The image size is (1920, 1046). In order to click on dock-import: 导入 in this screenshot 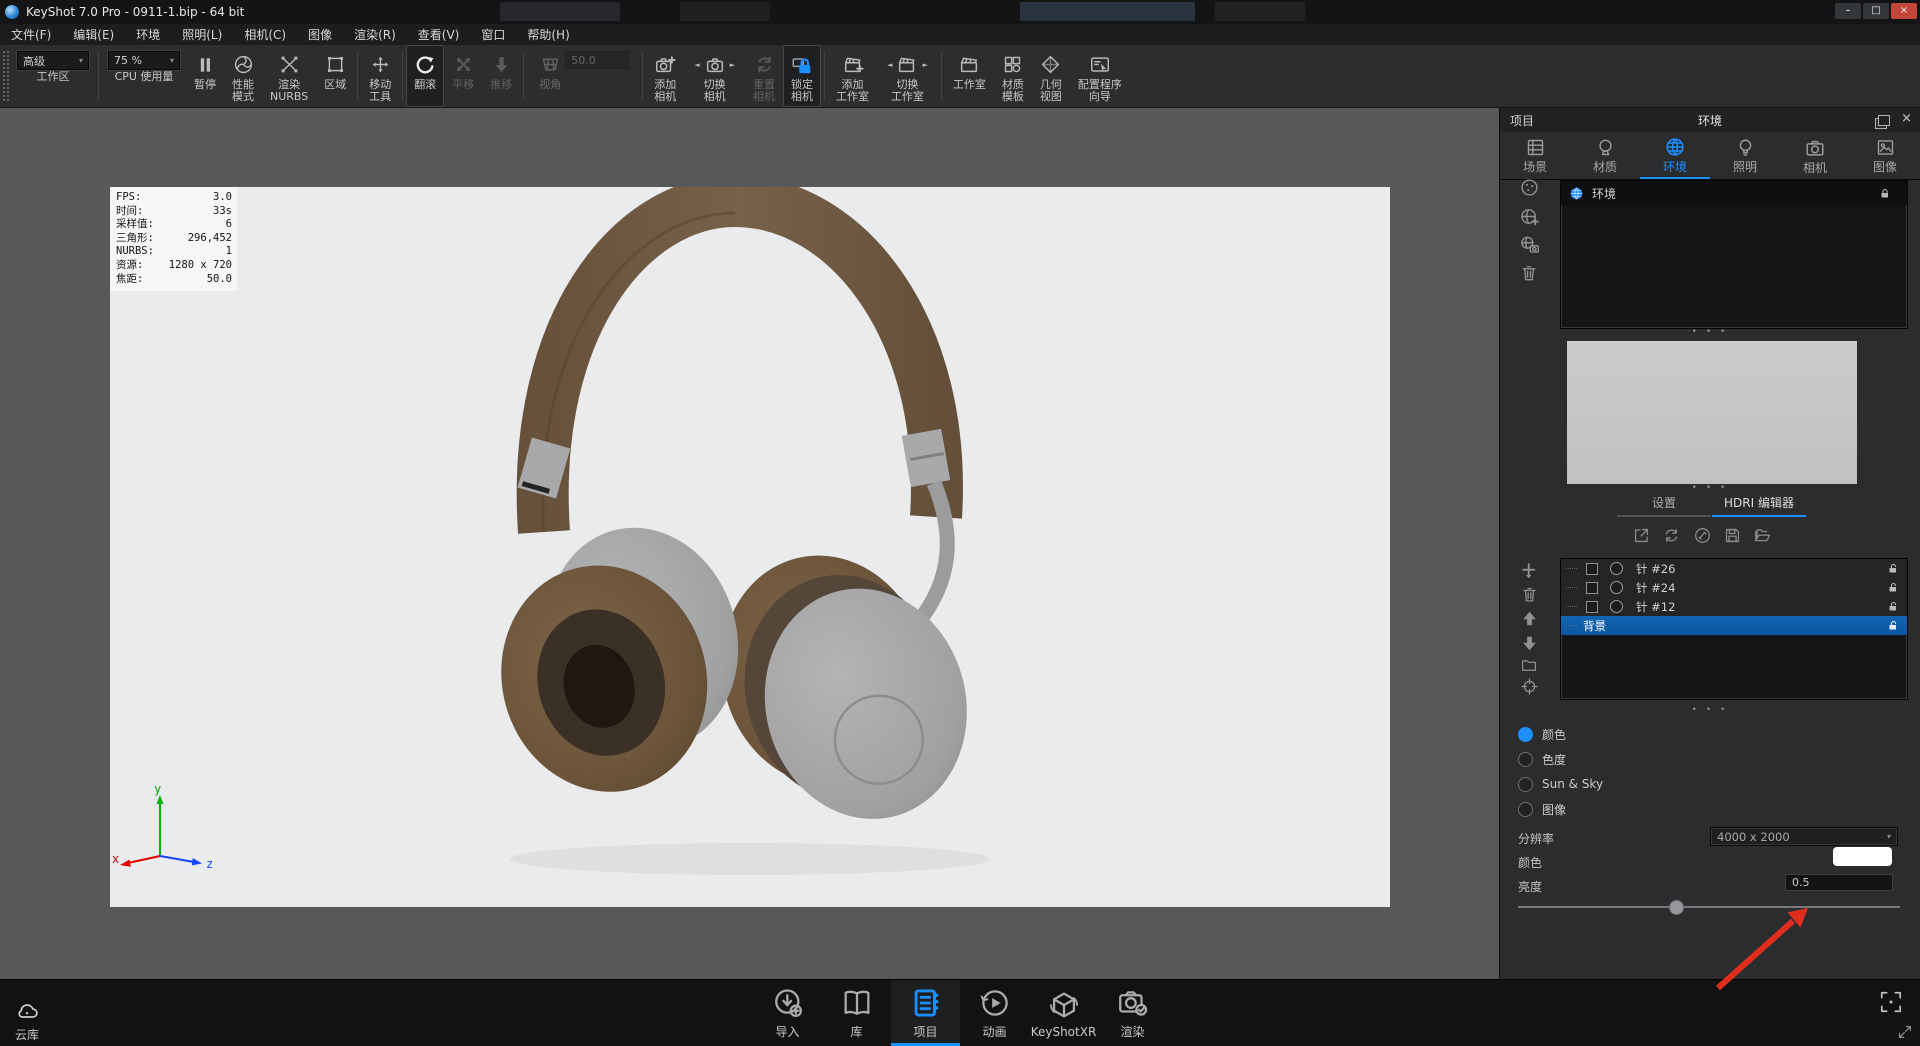, I will do `click(787, 1013)`.